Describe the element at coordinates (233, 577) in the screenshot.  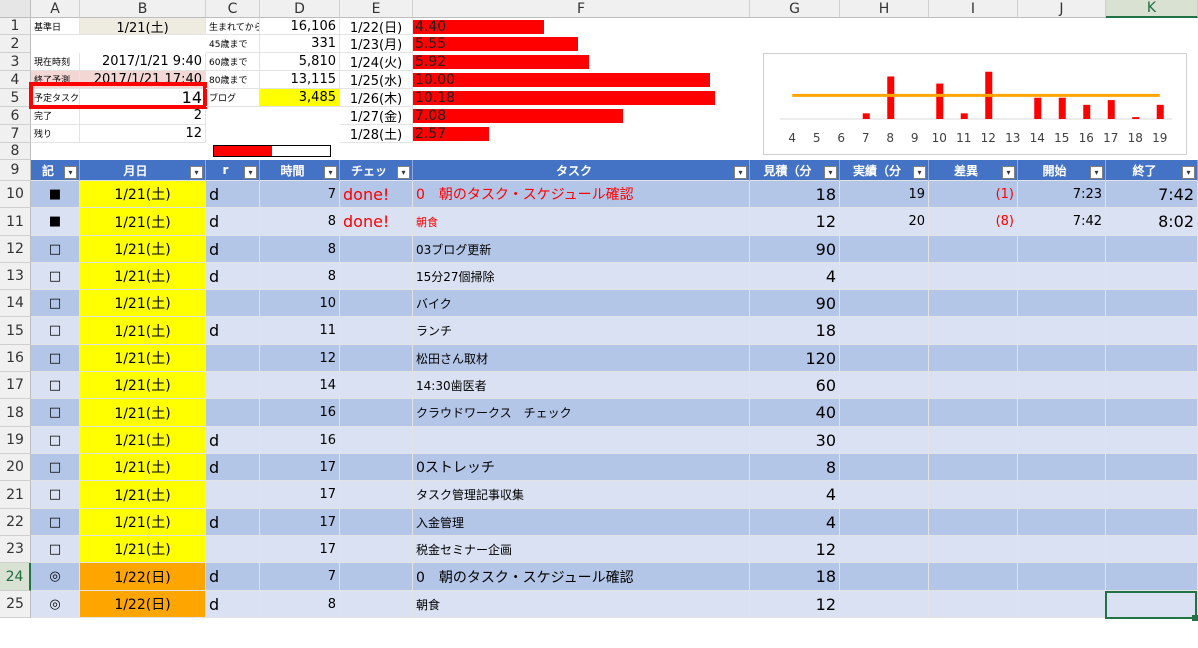
I see `cell-c-24: d` at that location.